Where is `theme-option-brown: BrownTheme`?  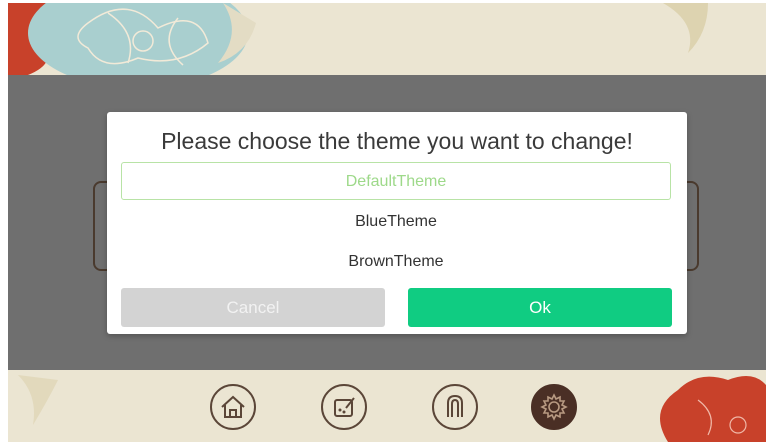 theme-option-brown: BrownTheme is located at coordinates (396, 262).